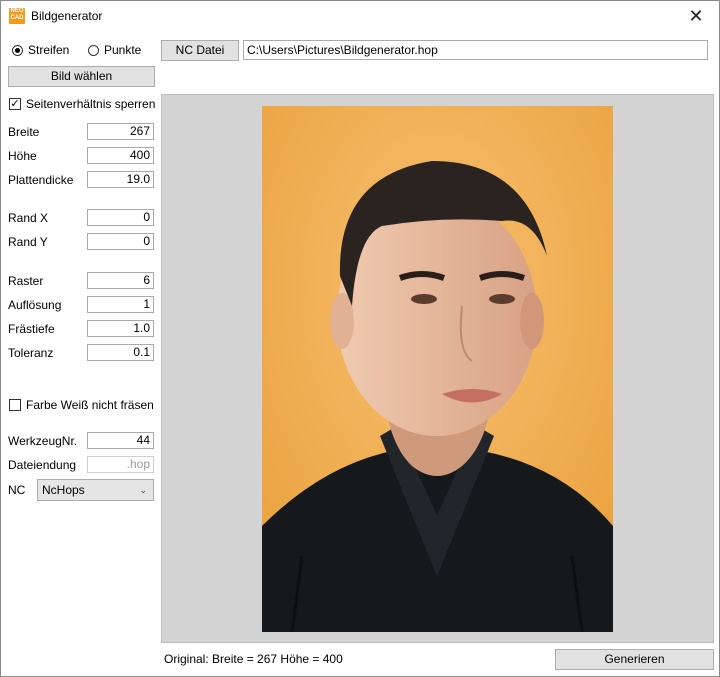  Describe the element at coordinates (17, 16) in the screenshot. I see `nc-app-icon: NEO CAD` at that location.